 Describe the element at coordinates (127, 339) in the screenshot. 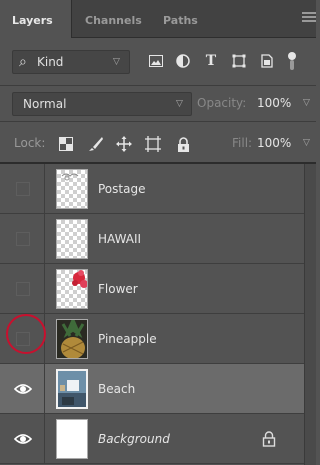

I see `layer-name: Pineapple` at that location.